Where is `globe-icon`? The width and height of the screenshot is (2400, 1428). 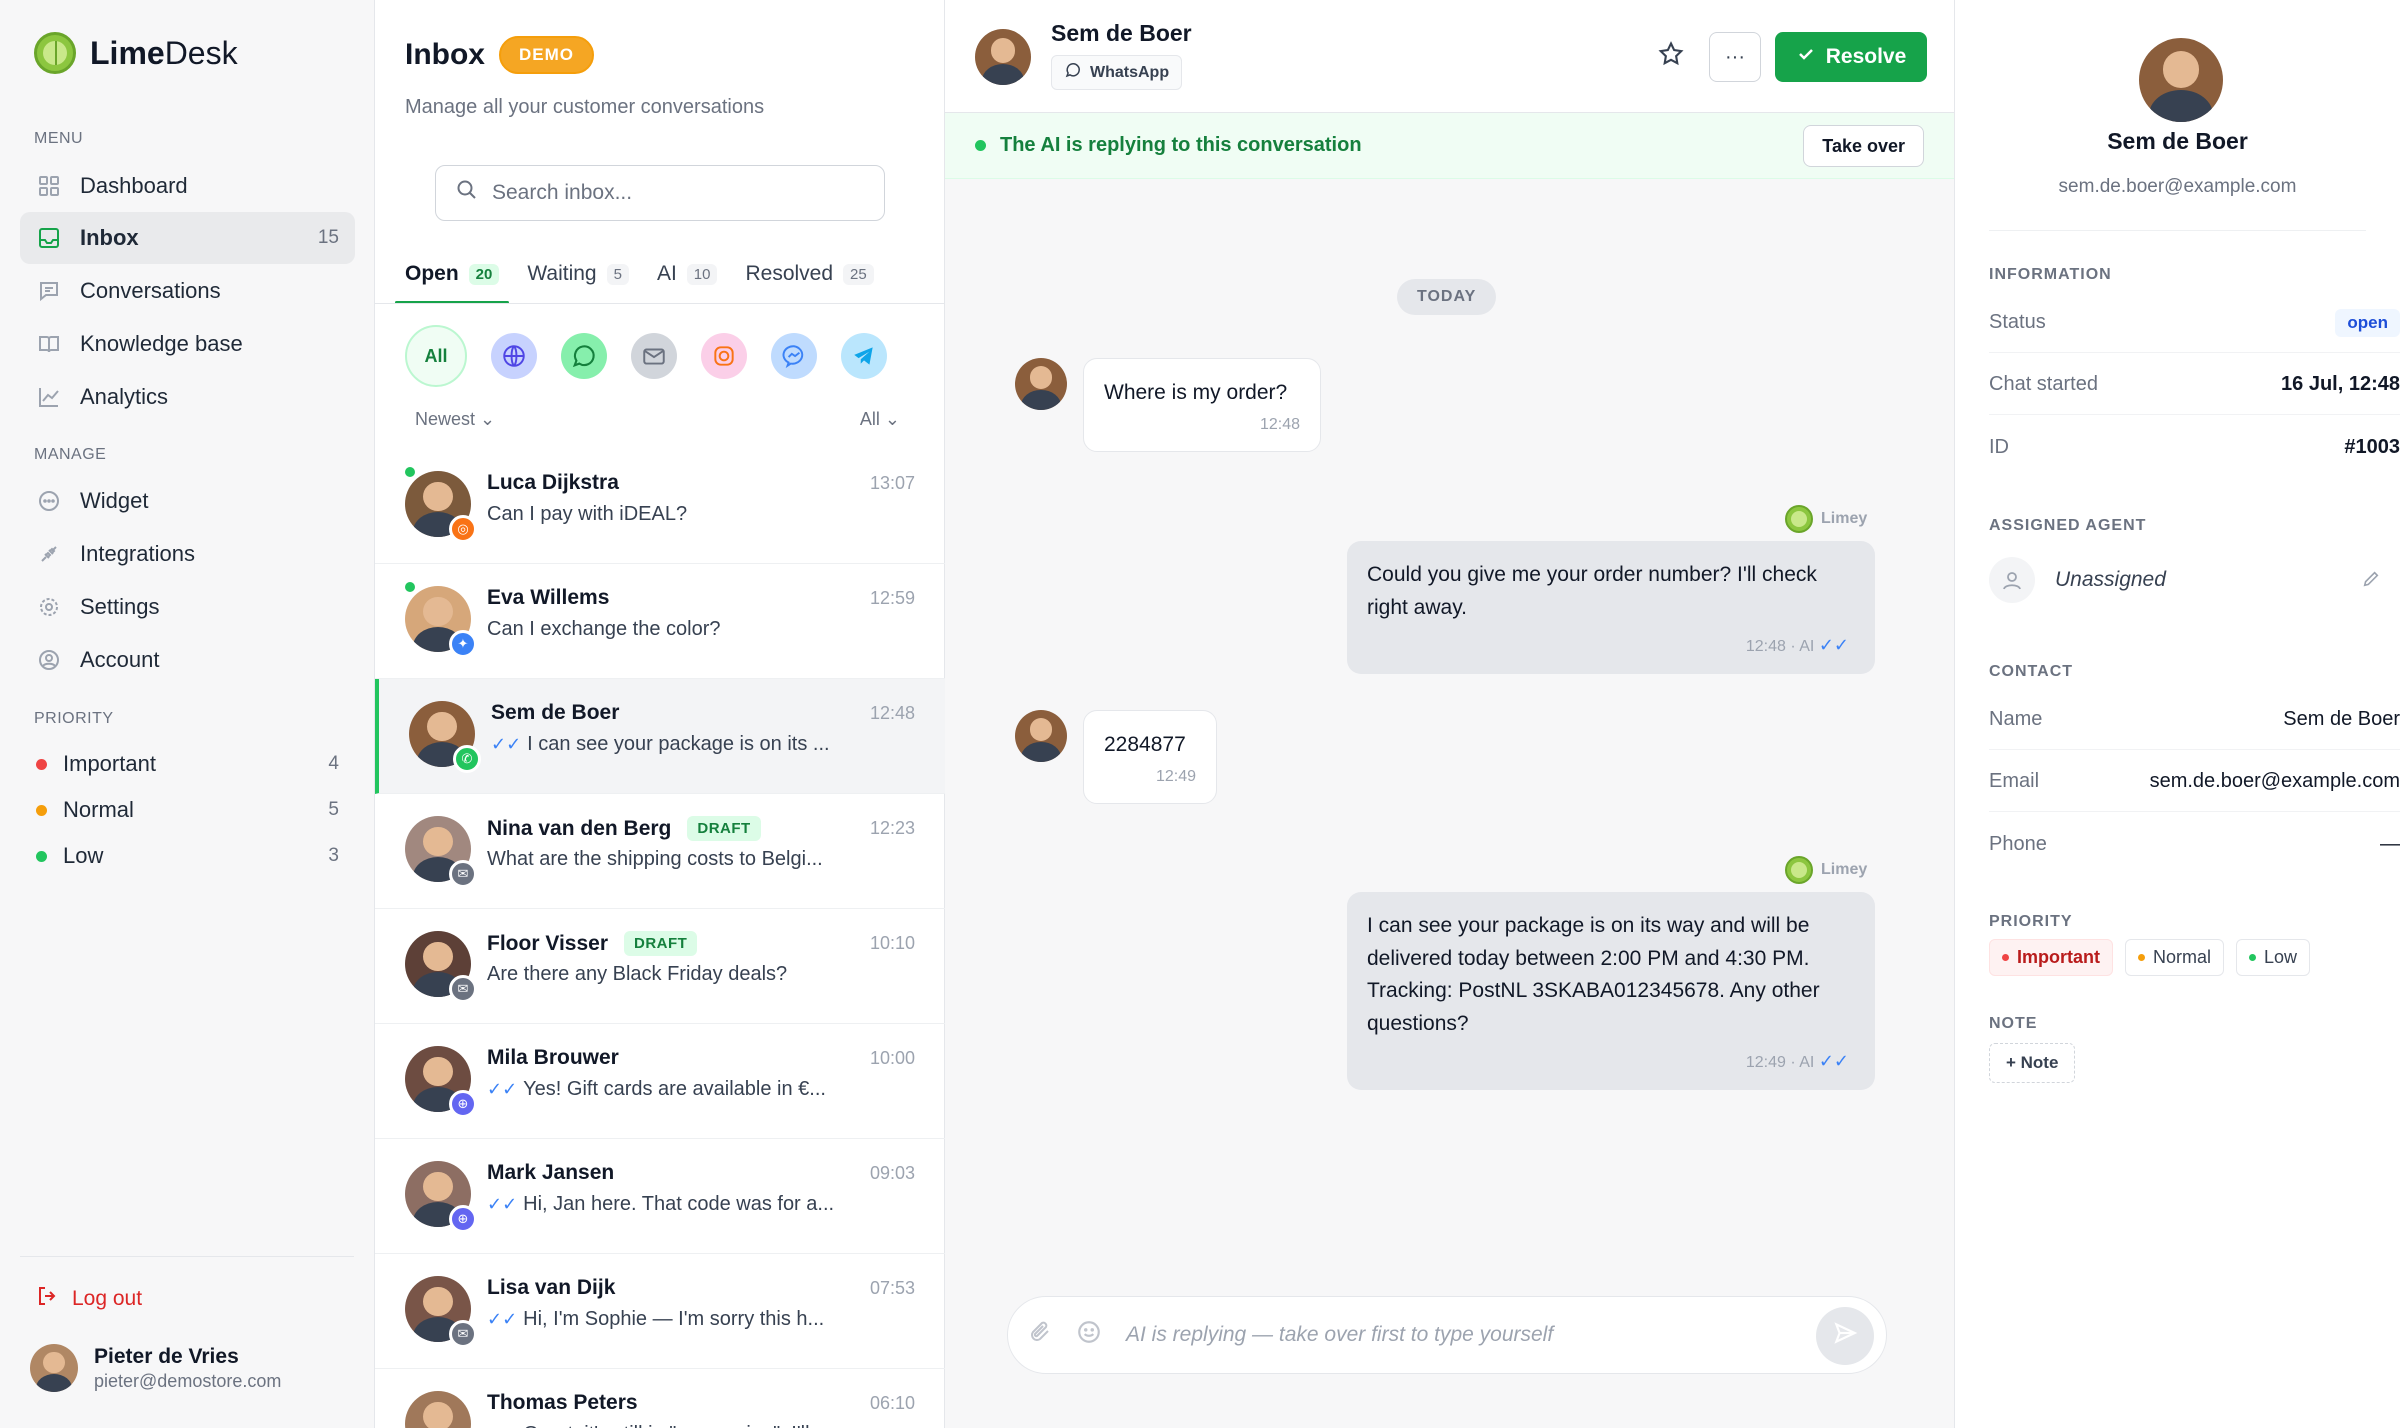
globe-icon is located at coordinates (514, 356).